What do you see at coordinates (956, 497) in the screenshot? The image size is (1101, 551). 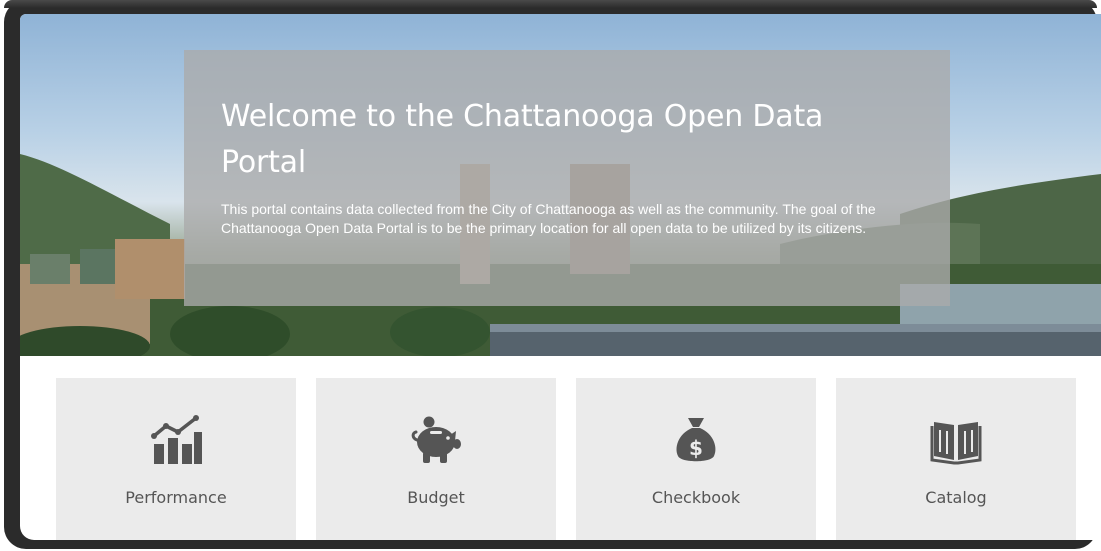 I see `tile-label: Catalog` at bounding box center [956, 497].